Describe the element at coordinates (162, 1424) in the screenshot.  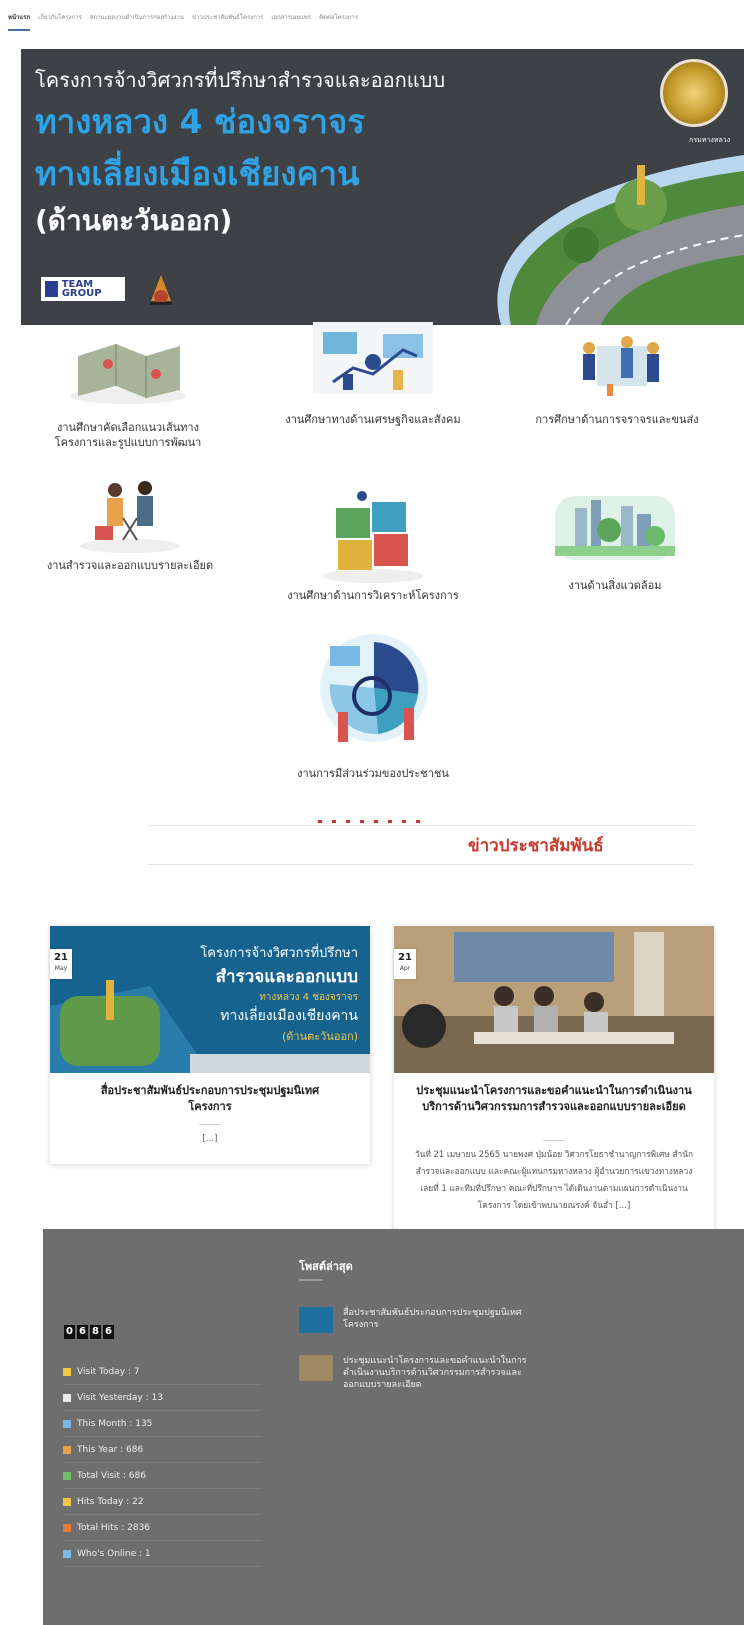
I see `stat-row: This Month : 135` at that location.